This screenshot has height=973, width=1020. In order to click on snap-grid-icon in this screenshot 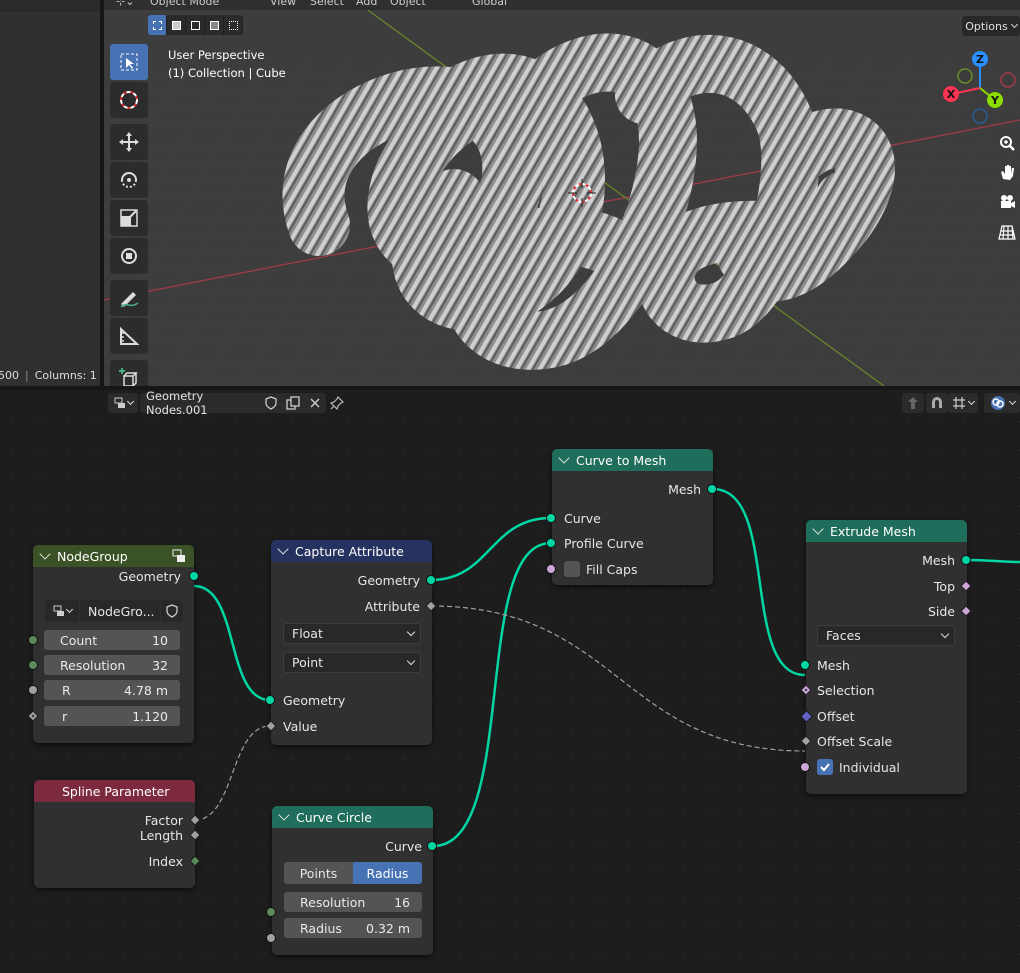, I will do `click(959, 403)`.